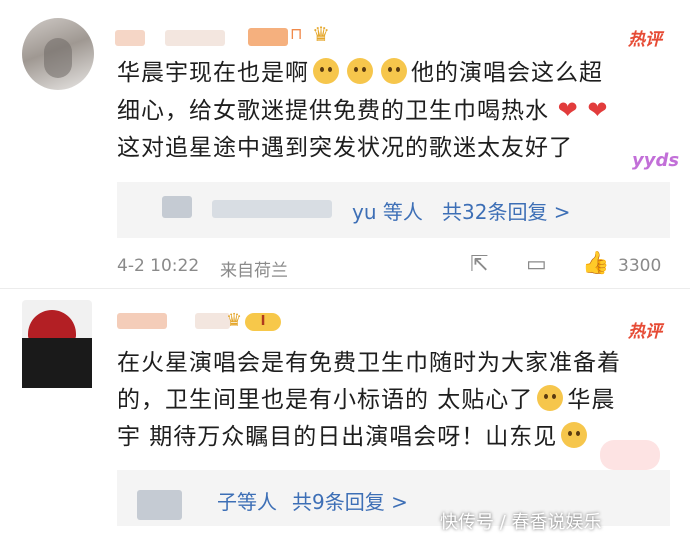  I want to click on reply-users: yu 等人, so click(387, 210).